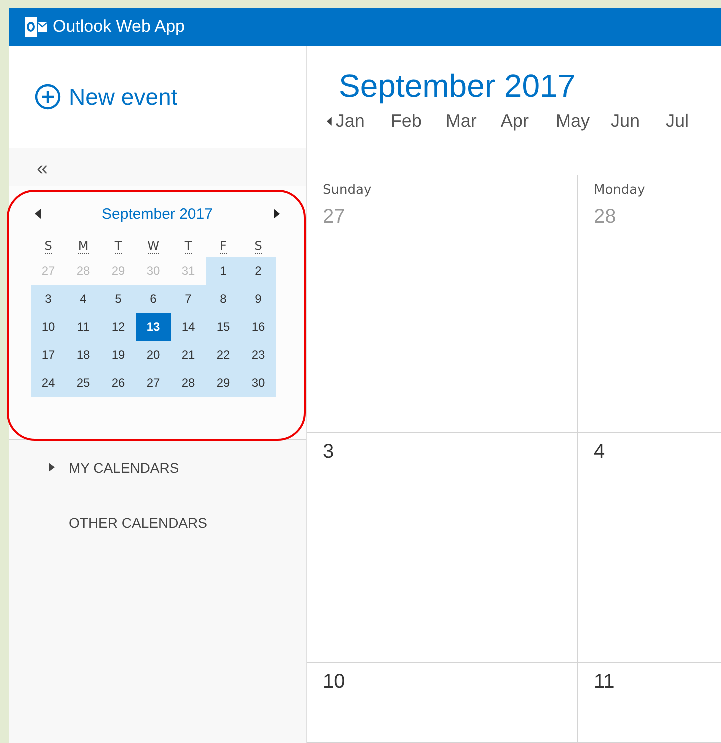 The height and width of the screenshot is (743, 721). Describe the element at coordinates (258, 271) in the screenshot. I see `calendar-day: 2` at that location.